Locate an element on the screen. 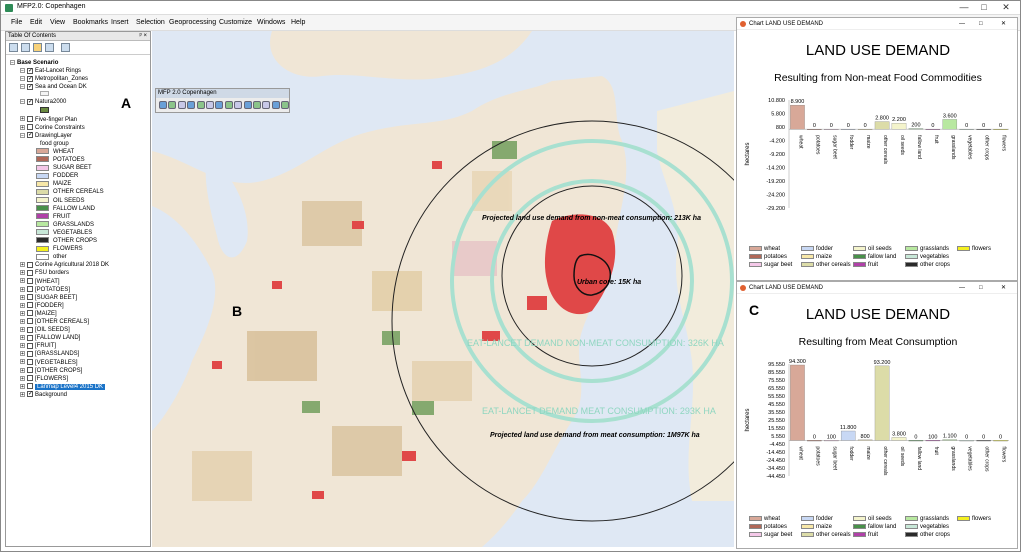 The height and width of the screenshot is (552, 1021). layer-row: + Five-finger Plan is located at coordinates (48, 119).